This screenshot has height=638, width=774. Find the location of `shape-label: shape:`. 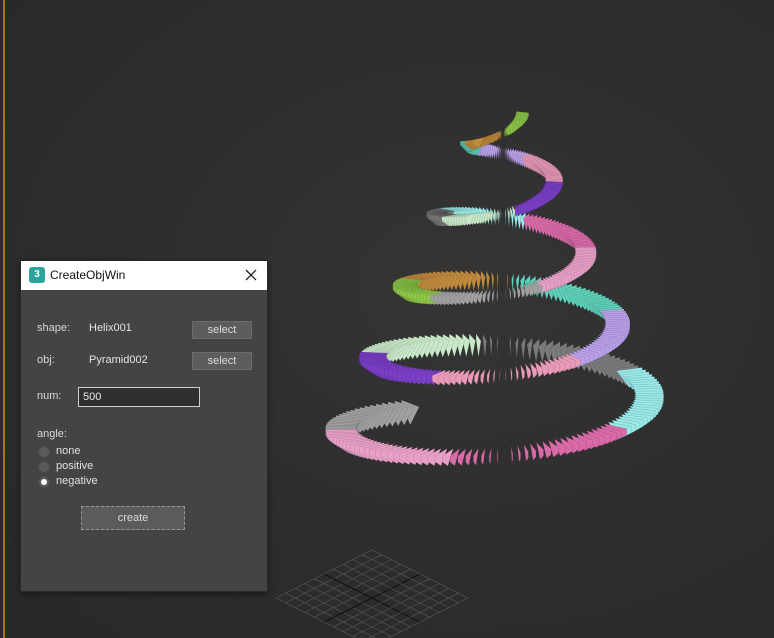

shape-label: shape: is located at coordinates (54, 328).